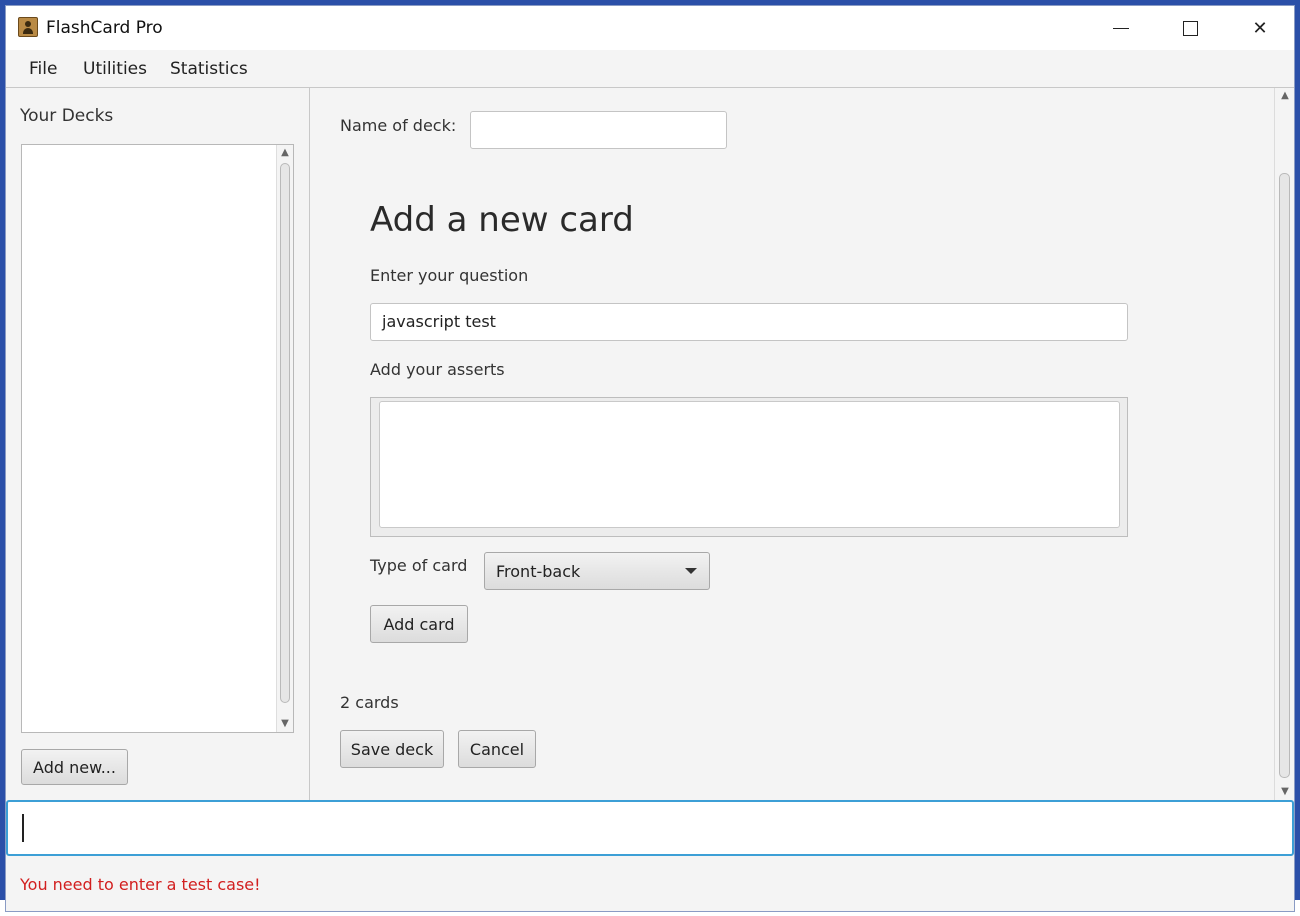 The height and width of the screenshot is (916, 1300). Describe the element at coordinates (392, 749) in the screenshot. I see `save-deck-button: Save deck` at that location.